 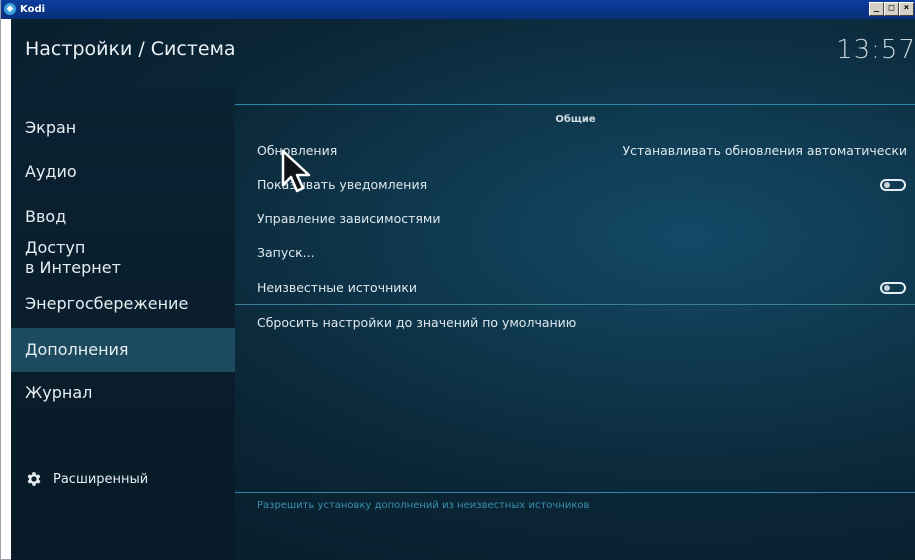 What do you see at coordinates (337, 287) in the screenshot?
I see `setting-label: Неизвестные источники` at bounding box center [337, 287].